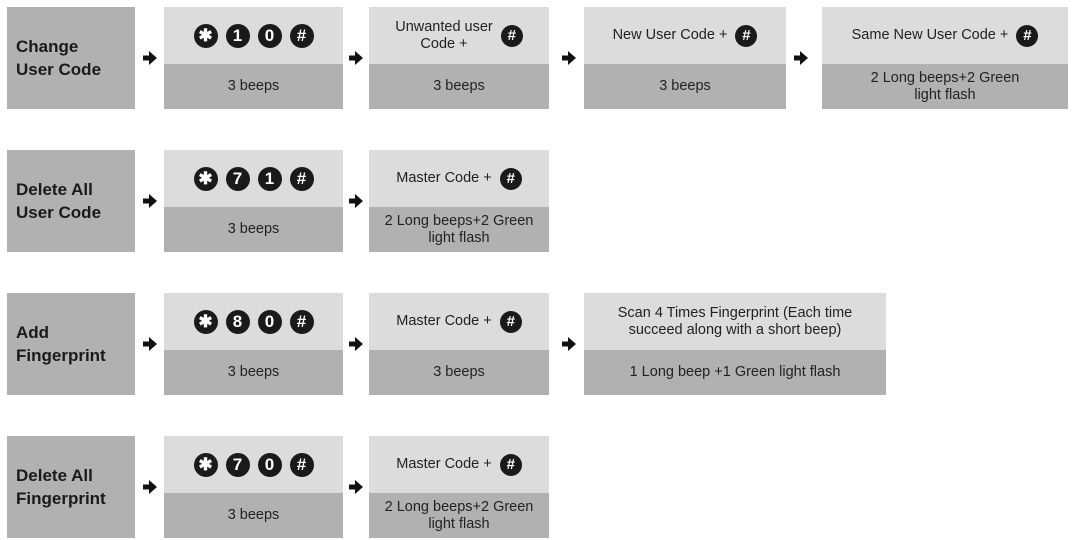 This screenshot has height=540, width=1073. What do you see at coordinates (253, 35) in the screenshot?
I see `key-sequence: ✱ 1 0 #` at bounding box center [253, 35].